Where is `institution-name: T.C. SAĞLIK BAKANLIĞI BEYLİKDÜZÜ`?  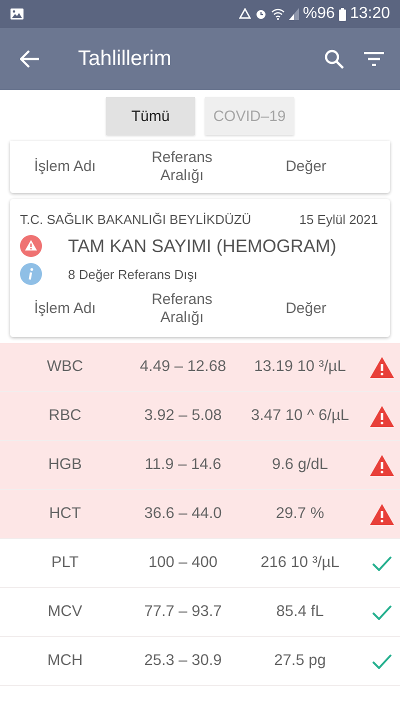
institution-name: T.C. SAĞLIK BAKANLIĞI BEYLİKDÜZÜ is located at coordinates (136, 219).